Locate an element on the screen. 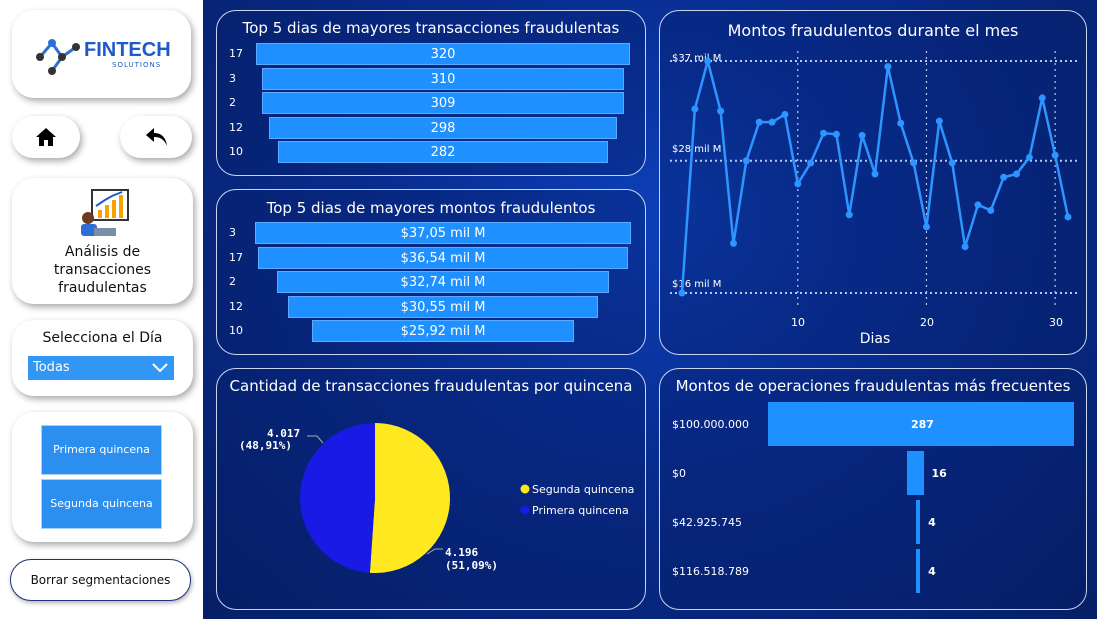 Image resolution: width=1097 pixels, height=619 pixels. top-amt-bar: $30,55 mil M is located at coordinates (443, 306).